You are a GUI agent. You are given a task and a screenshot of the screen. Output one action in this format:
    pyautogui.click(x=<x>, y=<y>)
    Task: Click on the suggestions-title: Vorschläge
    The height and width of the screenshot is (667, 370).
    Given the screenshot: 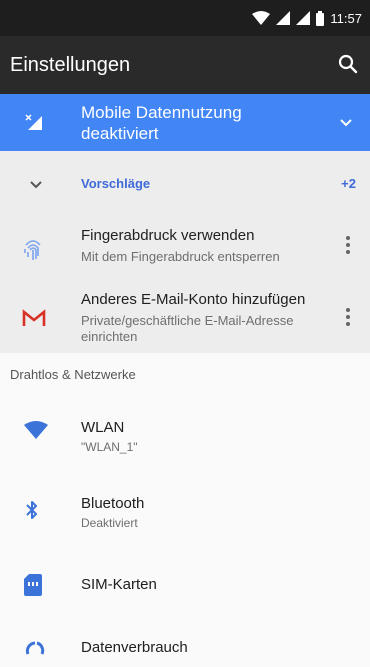 What is the action you would take?
    pyautogui.click(x=116, y=183)
    